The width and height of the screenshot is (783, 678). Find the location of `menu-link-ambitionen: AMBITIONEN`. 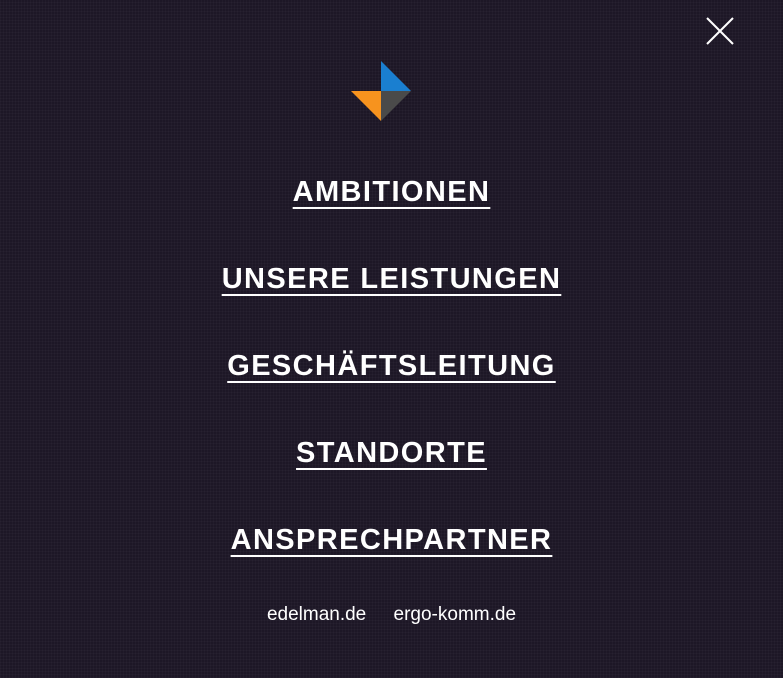

menu-link-ambitionen: AMBITIONEN is located at coordinates (392, 192).